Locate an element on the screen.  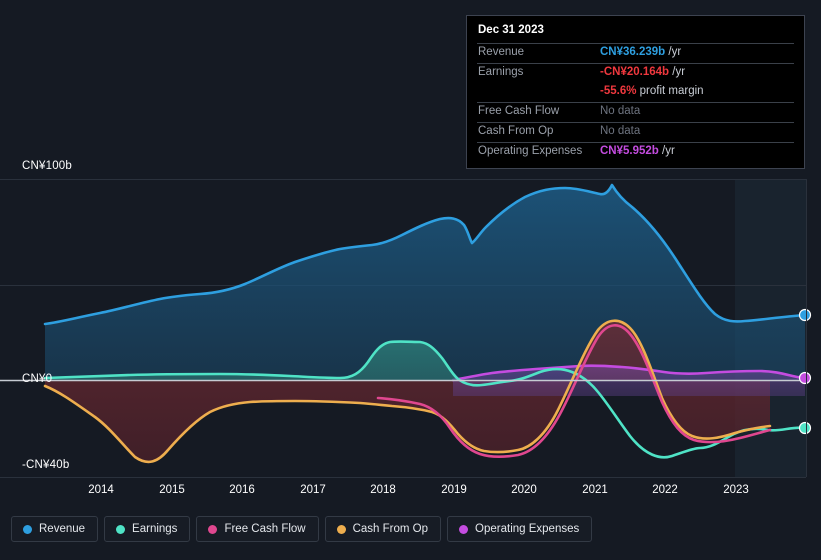
tooltip-value-revenue: CN¥36.239b /yr is located at coordinates (640, 52).